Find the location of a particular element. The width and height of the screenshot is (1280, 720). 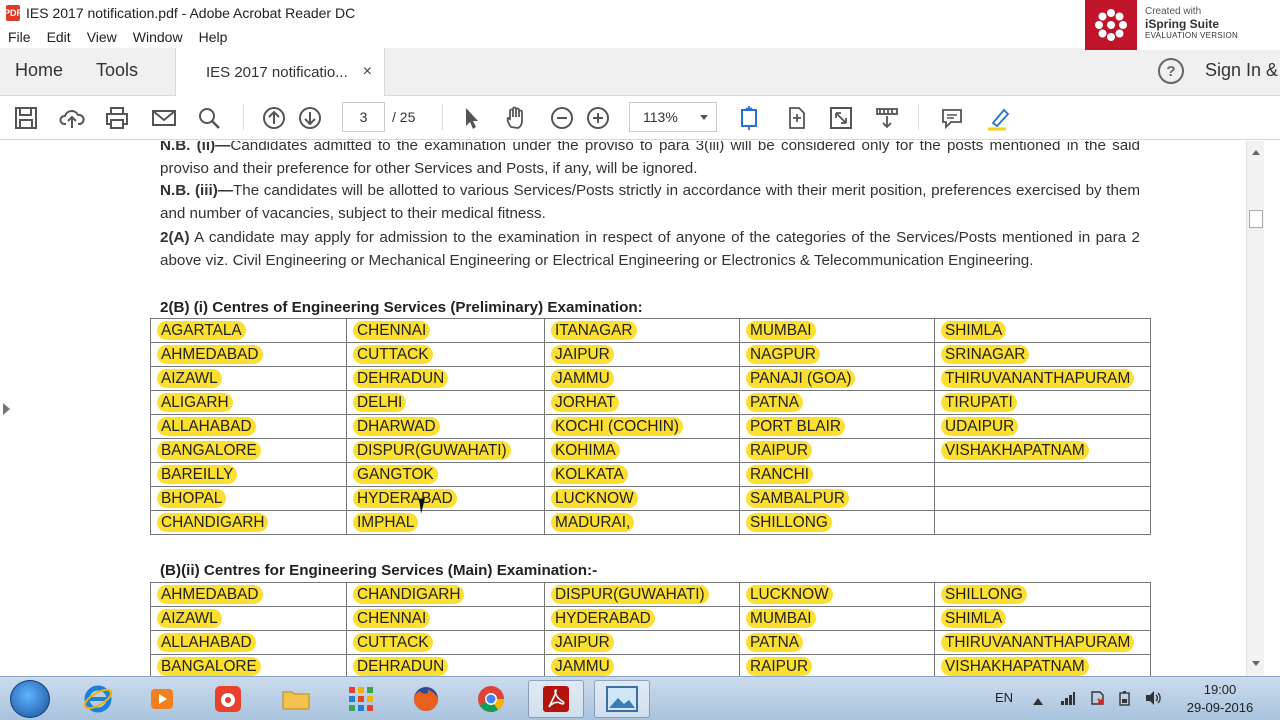

start-button is located at coordinates (30, 699).